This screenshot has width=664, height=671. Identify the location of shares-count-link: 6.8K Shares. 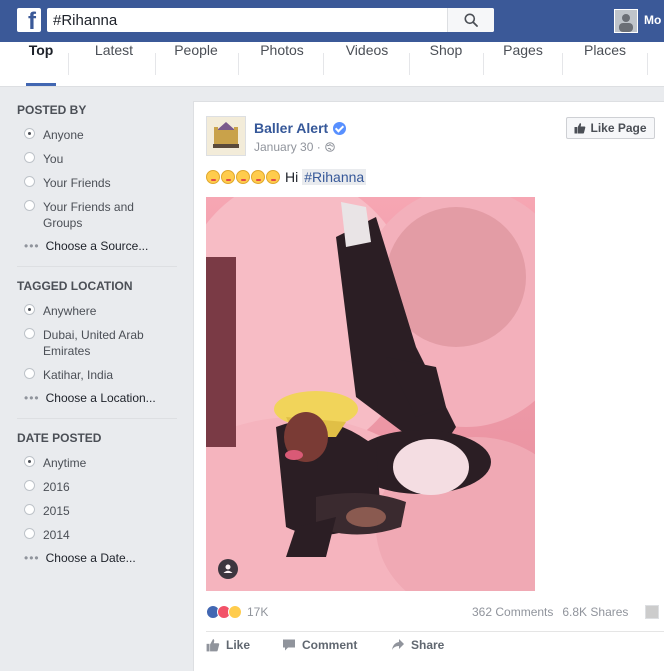
(595, 612).